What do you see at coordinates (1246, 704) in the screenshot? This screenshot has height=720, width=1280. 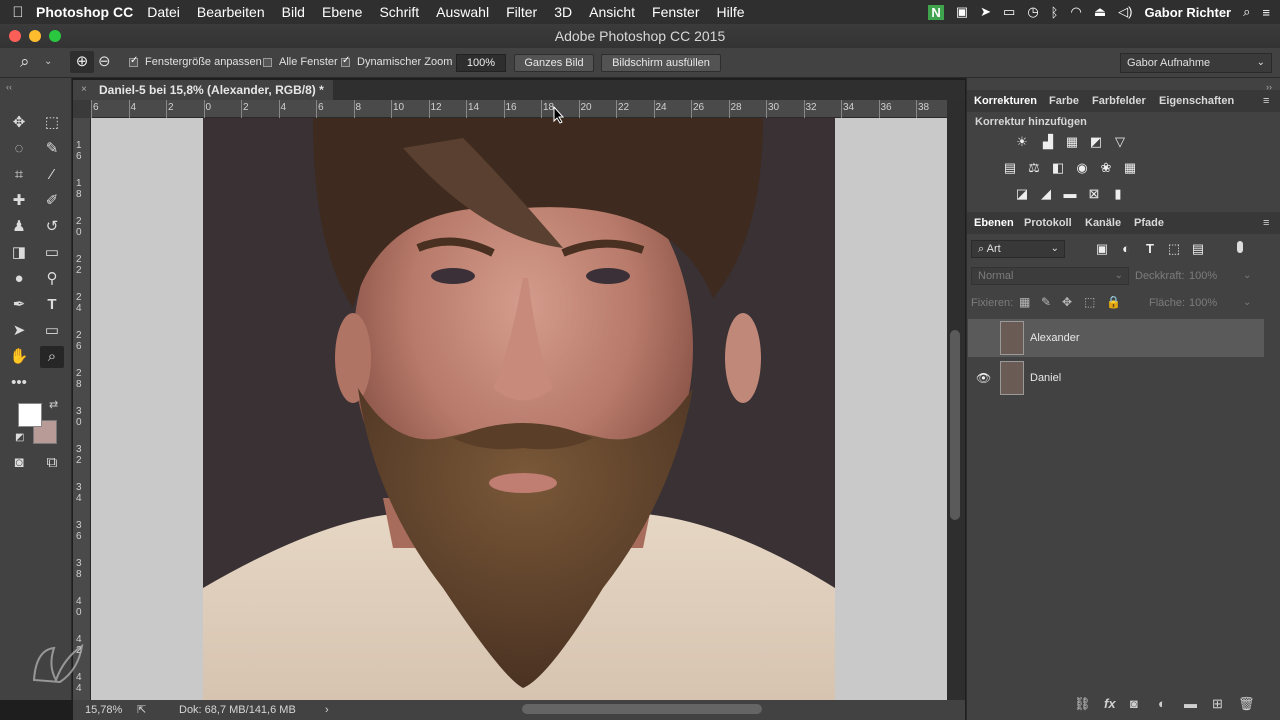 I see `delete-layer-icon: 🗑` at bounding box center [1246, 704].